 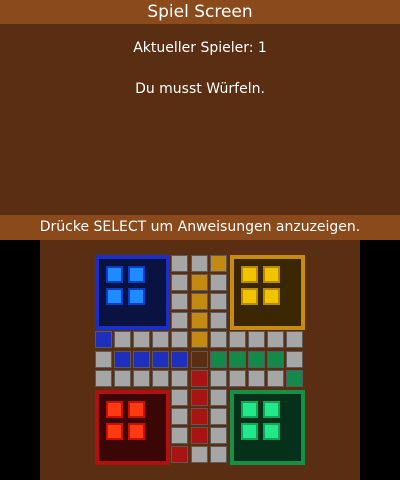 I want to click on yellow-start-cell, so click(x=218, y=263).